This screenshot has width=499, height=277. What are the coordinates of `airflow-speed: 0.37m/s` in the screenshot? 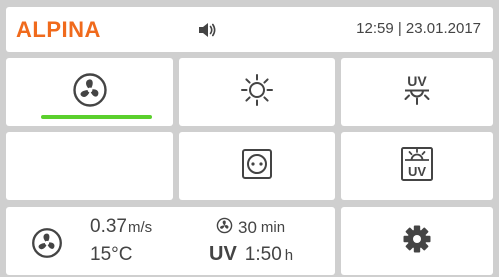 It's located at (121, 226).